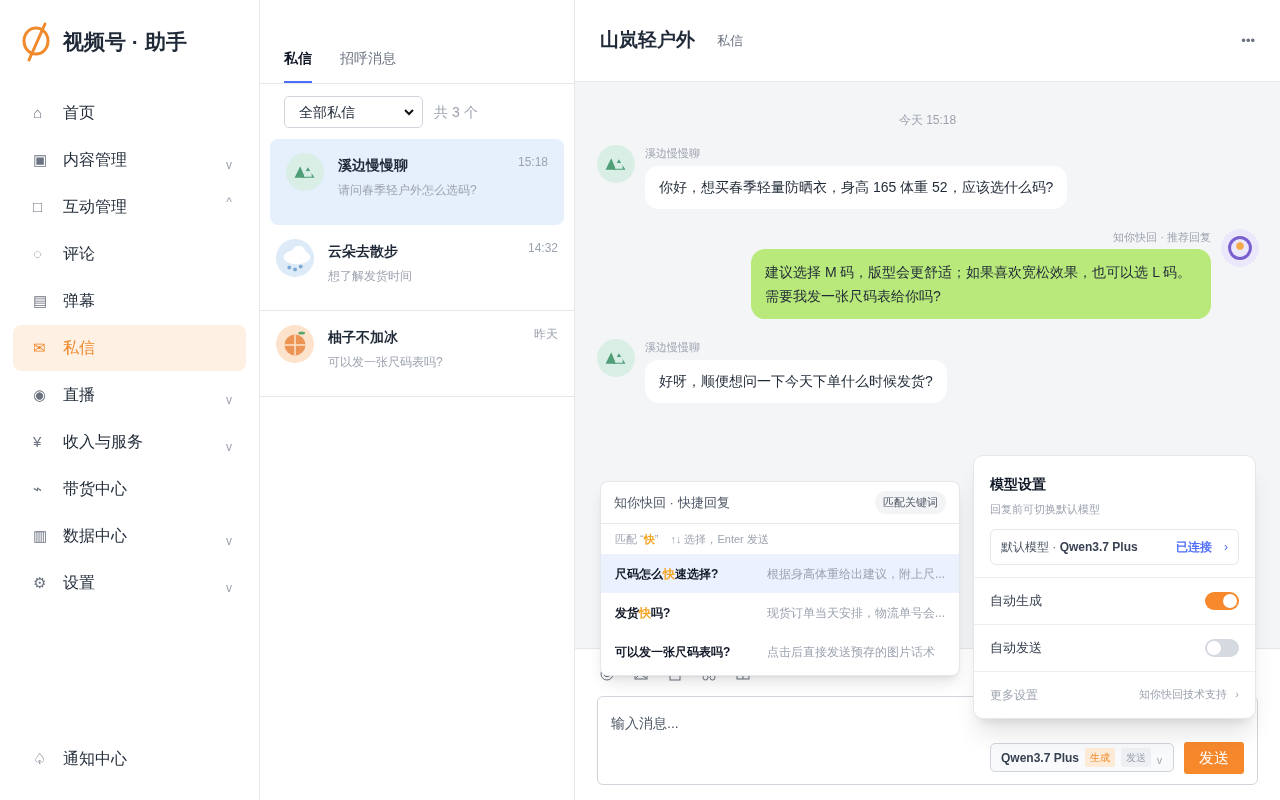 Image resolution: width=1280 pixels, height=800 pixels. I want to click on nav-label: 收入与服务, so click(103, 442).